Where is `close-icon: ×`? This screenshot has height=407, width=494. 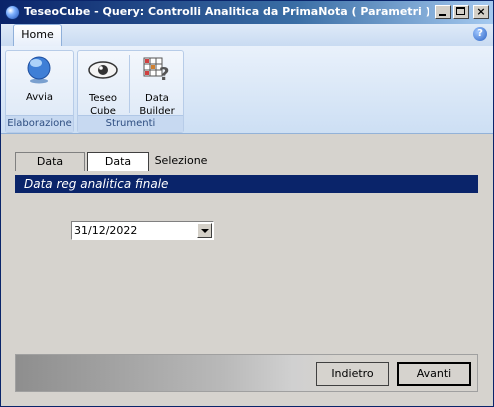 close-icon: × is located at coordinates (481, 11).